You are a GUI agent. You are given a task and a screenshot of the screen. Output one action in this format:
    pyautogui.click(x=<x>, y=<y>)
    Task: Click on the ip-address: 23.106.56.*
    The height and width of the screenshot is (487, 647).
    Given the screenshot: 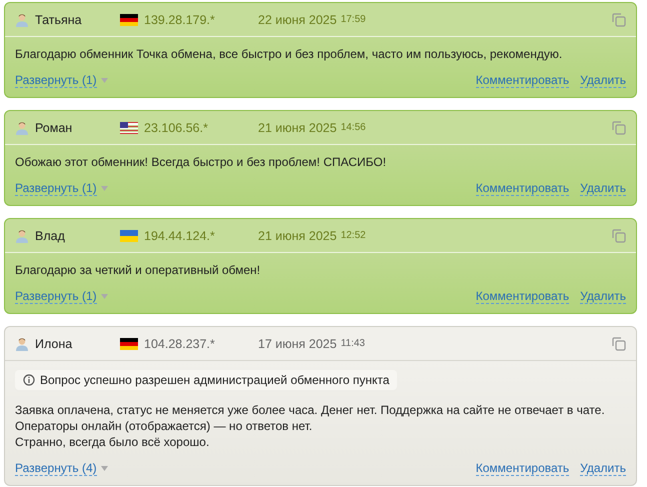 What is the action you would take?
    pyautogui.click(x=176, y=127)
    